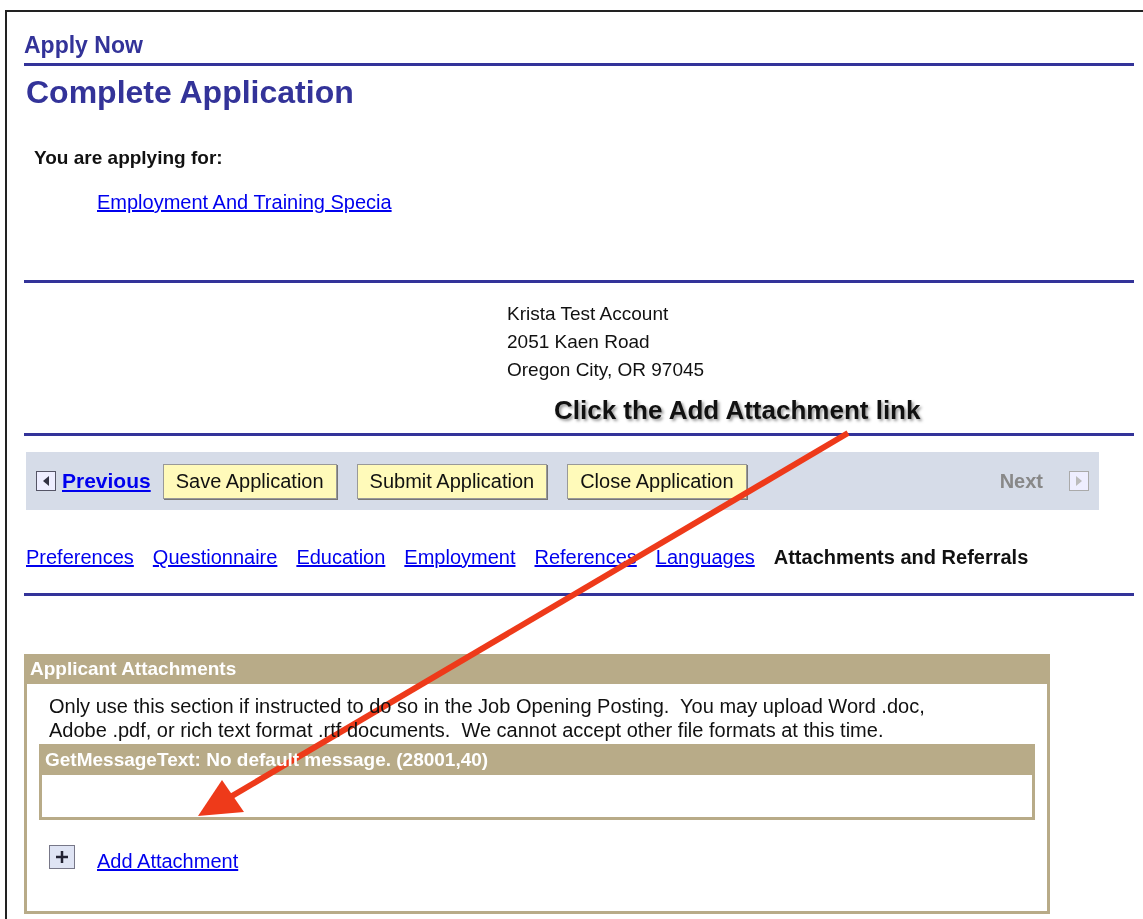  I want to click on section-tab: Attachments and Referrals, so click(901, 557).